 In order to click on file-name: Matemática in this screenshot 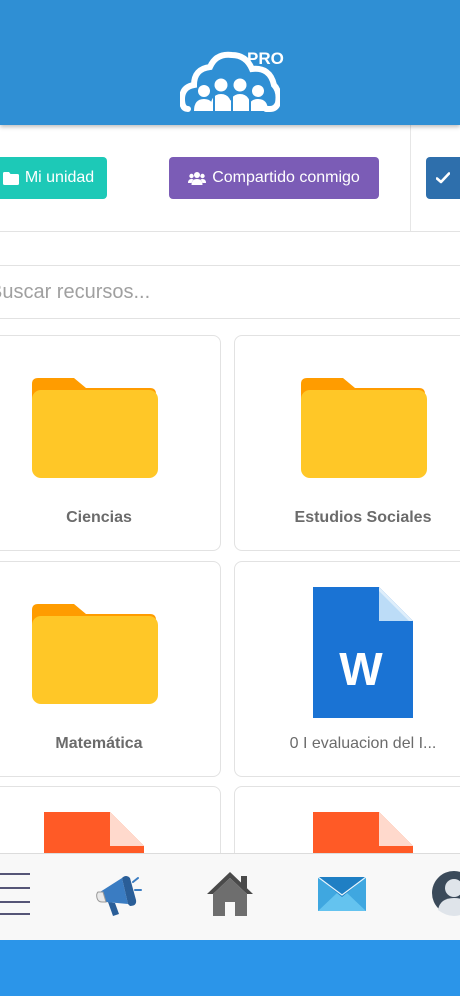, I will do `click(99, 743)`.